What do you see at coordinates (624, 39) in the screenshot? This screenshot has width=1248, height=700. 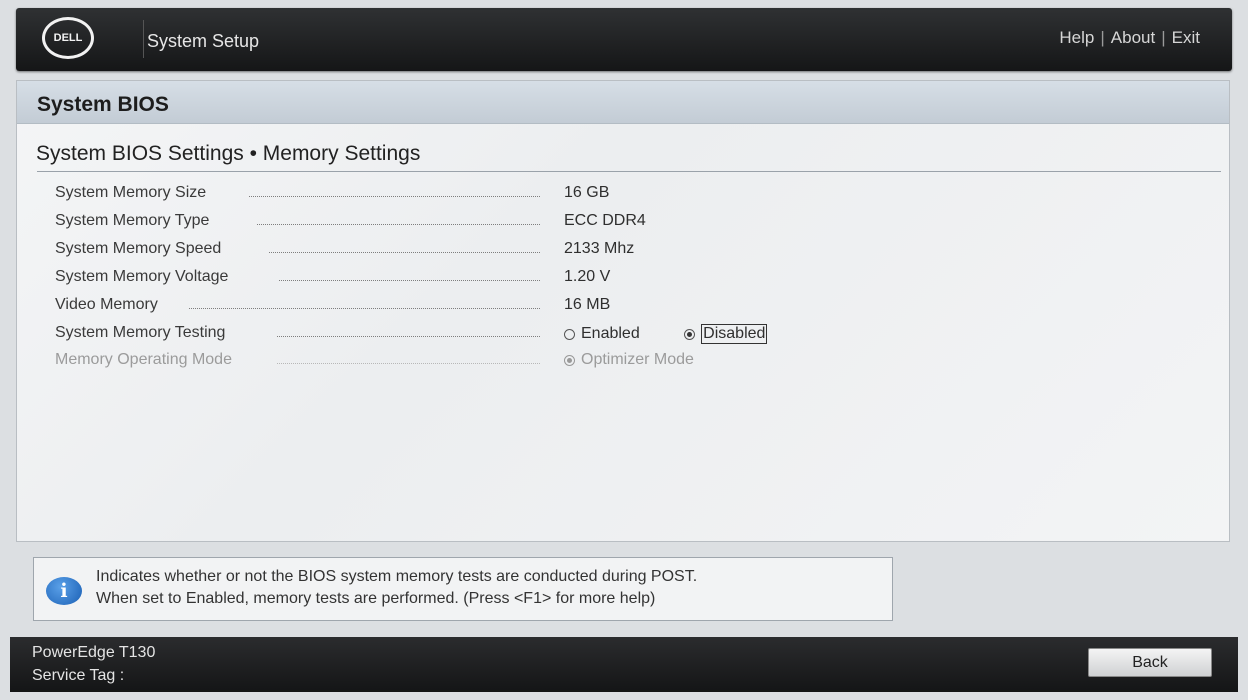 I see `top-bar: DELL System Setup Help | About | Exit` at bounding box center [624, 39].